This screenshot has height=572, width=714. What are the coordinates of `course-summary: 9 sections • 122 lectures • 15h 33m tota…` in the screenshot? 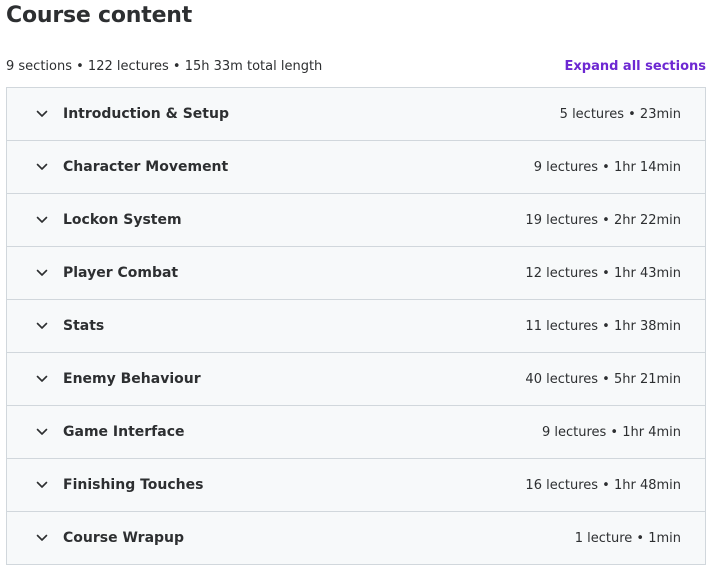 It's located at (164, 66).